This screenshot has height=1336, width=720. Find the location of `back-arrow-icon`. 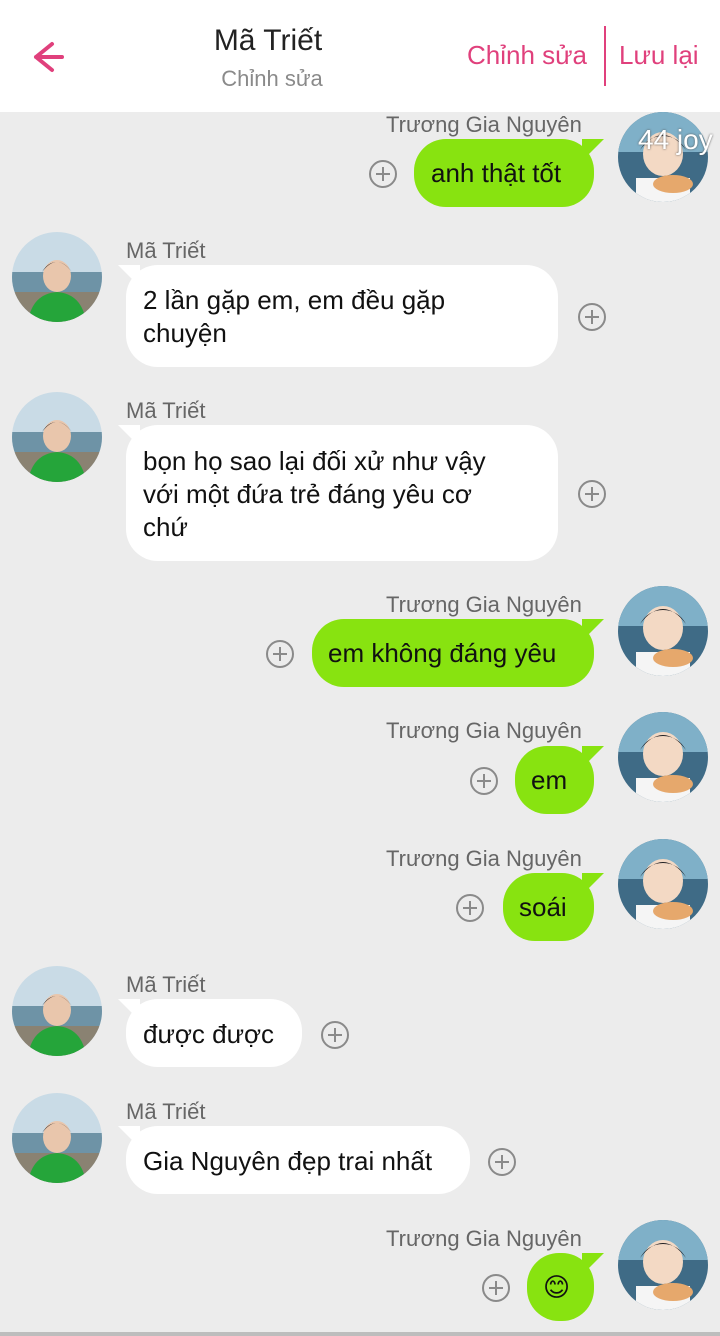

back-arrow-icon is located at coordinates (45, 57).